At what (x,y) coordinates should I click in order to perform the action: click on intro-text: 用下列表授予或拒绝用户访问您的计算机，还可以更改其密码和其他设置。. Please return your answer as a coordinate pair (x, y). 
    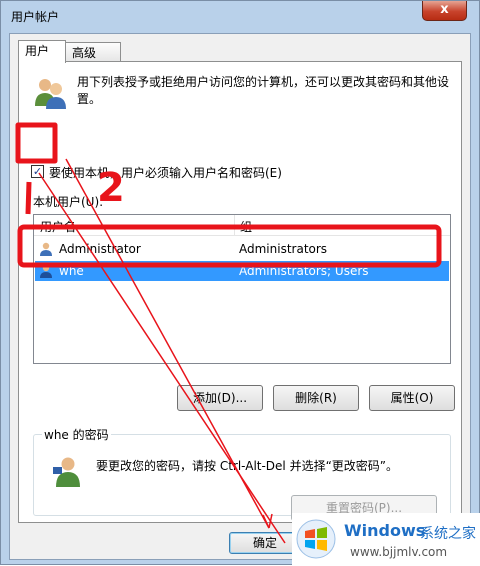
    Looking at the image, I should click on (263, 90).